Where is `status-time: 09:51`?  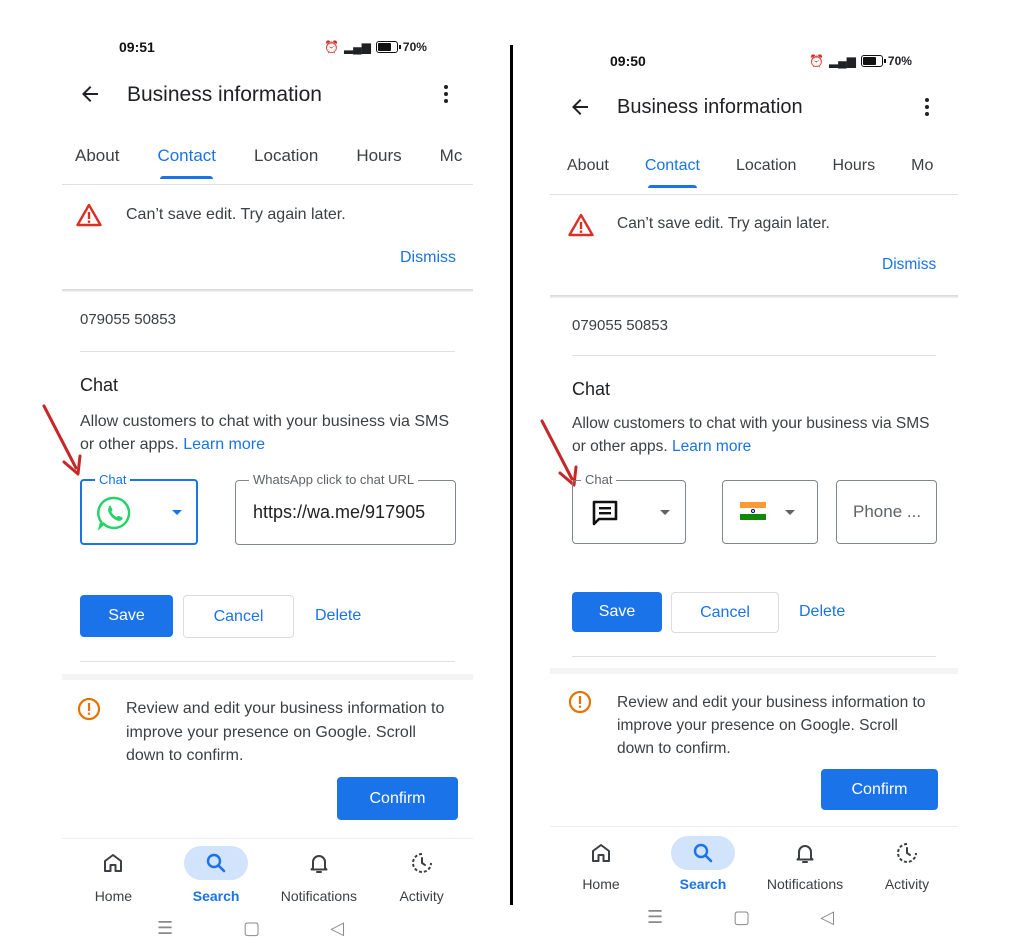 status-time: 09:51 is located at coordinates (137, 47).